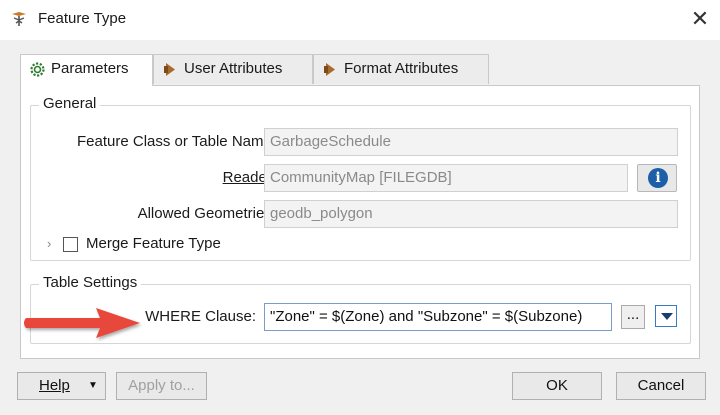  Describe the element at coordinates (49, 243) in the screenshot. I see `expand-chevron-icon: ›` at that location.